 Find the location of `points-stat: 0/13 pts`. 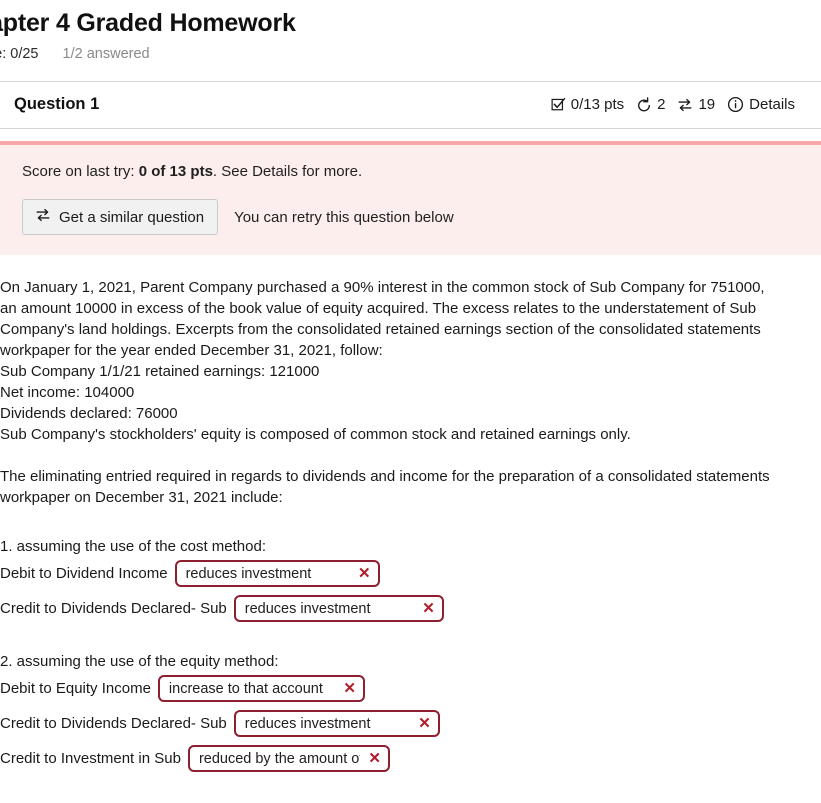

points-stat: 0/13 pts is located at coordinates (587, 104).